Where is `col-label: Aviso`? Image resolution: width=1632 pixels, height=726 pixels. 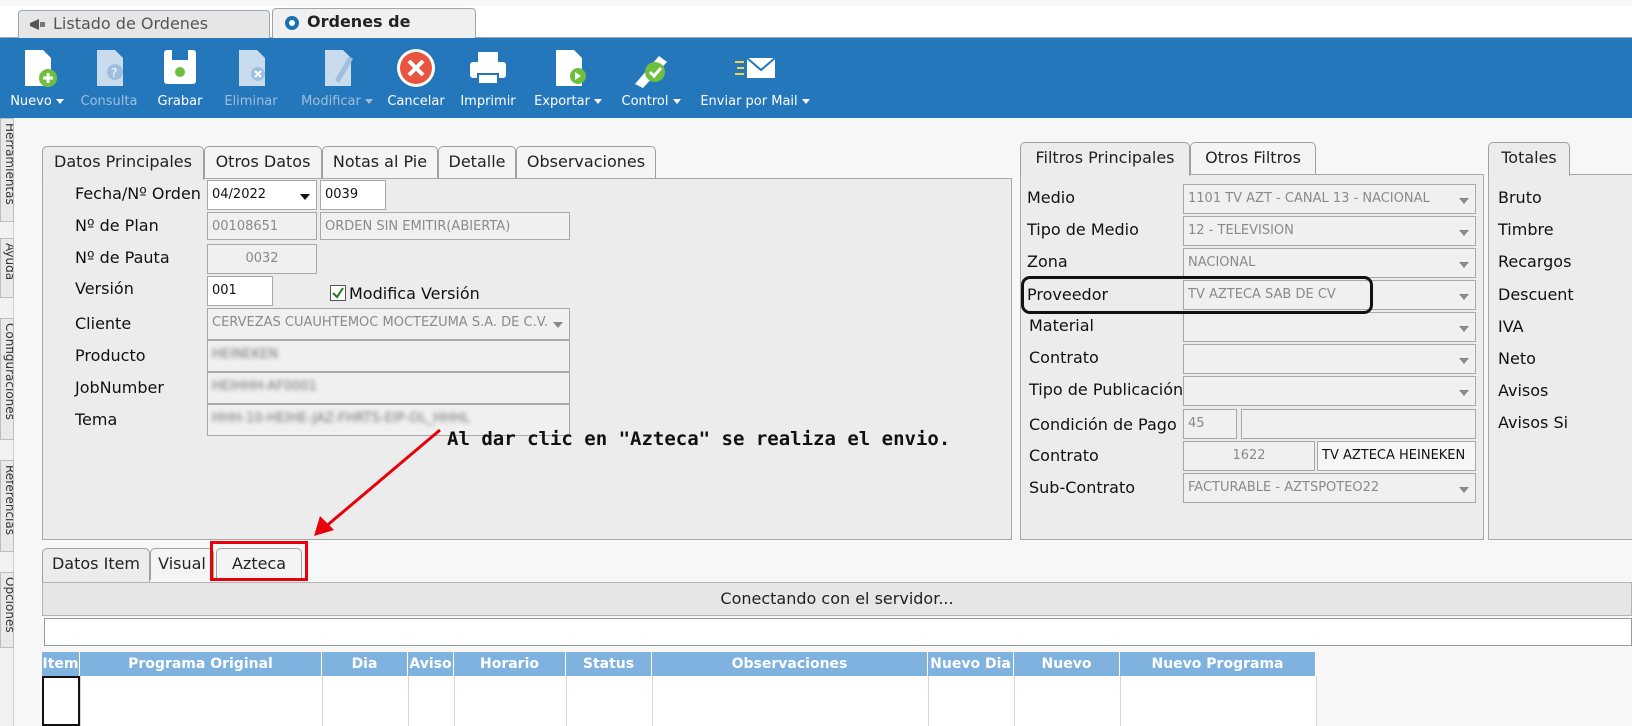 col-label: Aviso is located at coordinates (430, 664).